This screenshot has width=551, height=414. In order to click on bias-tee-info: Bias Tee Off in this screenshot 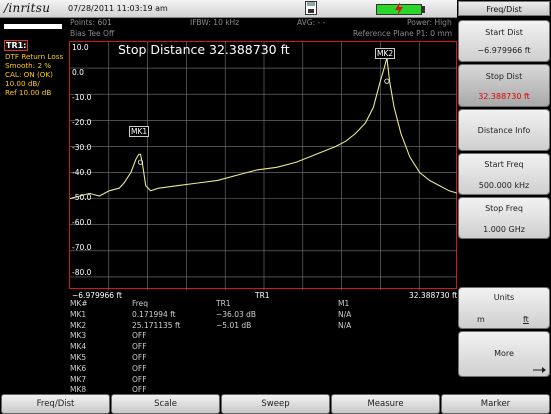, I will do `click(92, 33)`.